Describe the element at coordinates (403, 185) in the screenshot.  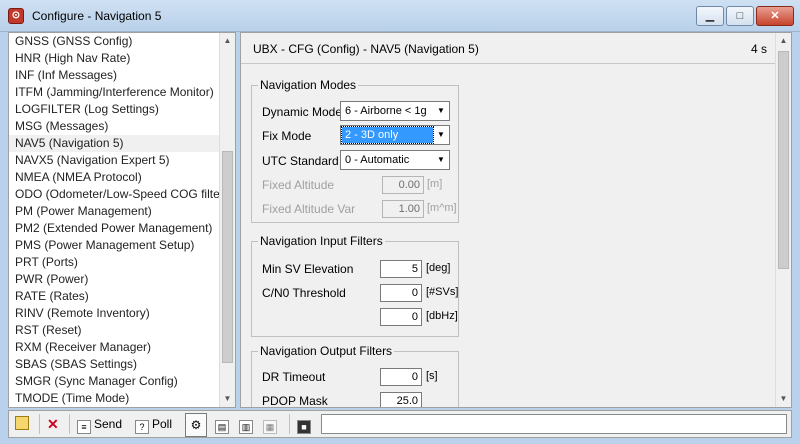
I see `fixed-altitude-field: 0.00` at that location.